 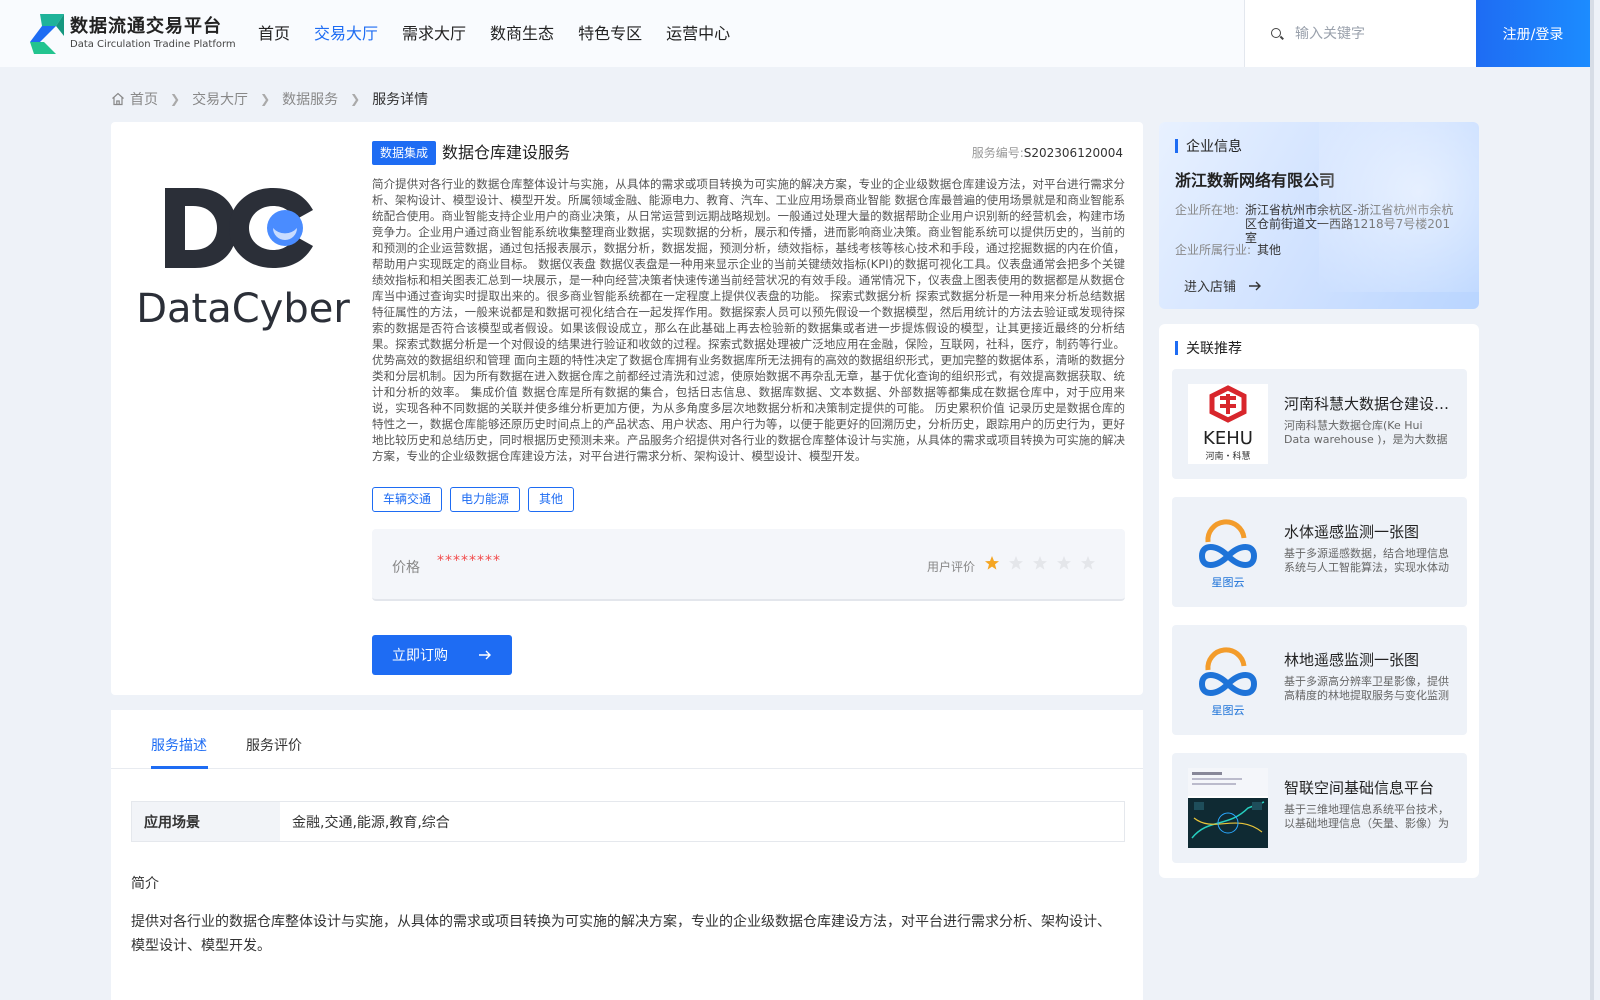 I want to click on nav-trading-hall: 交易大厅, so click(x=346, y=34).